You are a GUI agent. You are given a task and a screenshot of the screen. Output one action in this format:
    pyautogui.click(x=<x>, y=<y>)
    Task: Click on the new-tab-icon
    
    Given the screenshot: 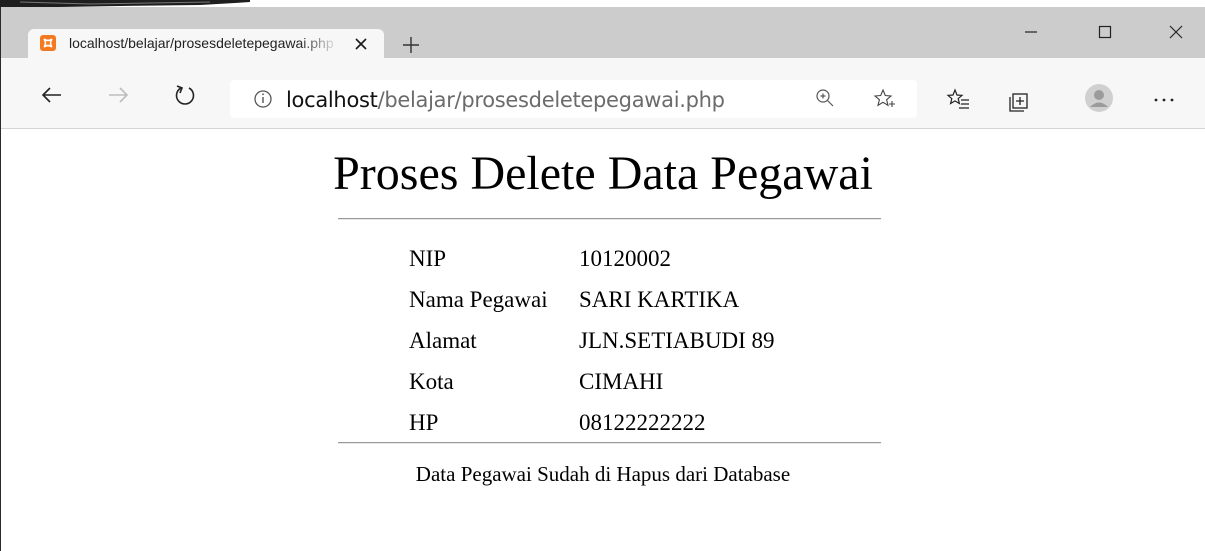 What is the action you would take?
    pyautogui.click(x=411, y=45)
    